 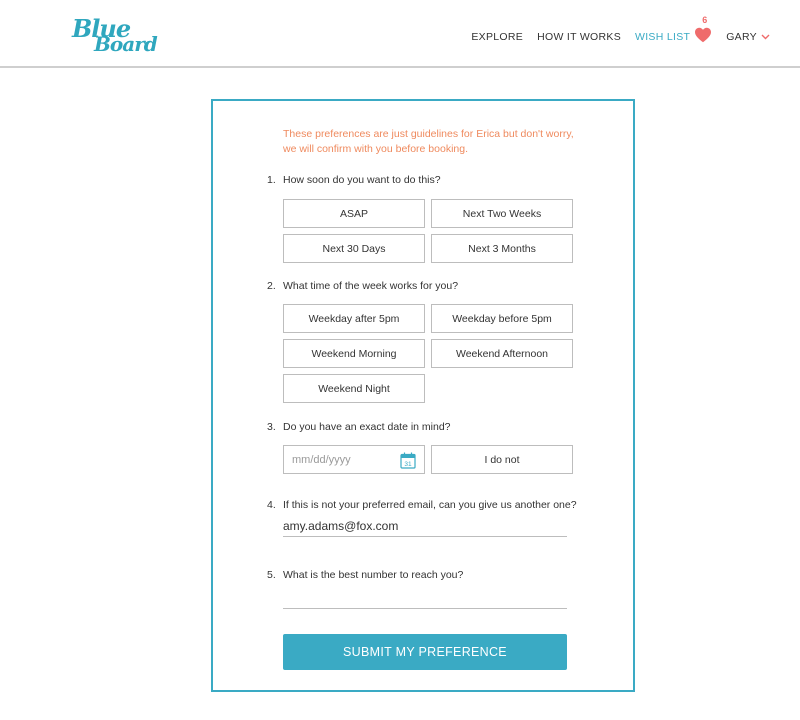 What do you see at coordinates (741, 37) in the screenshot?
I see `nav-user-name: GARY` at bounding box center [741, 37].